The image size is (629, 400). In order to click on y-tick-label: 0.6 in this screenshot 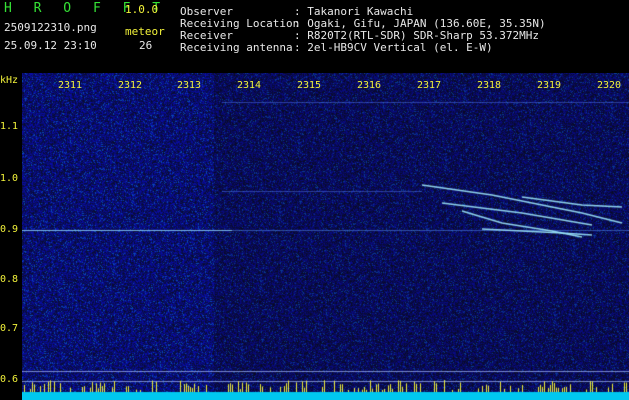, I will do `click(9, 379)`.